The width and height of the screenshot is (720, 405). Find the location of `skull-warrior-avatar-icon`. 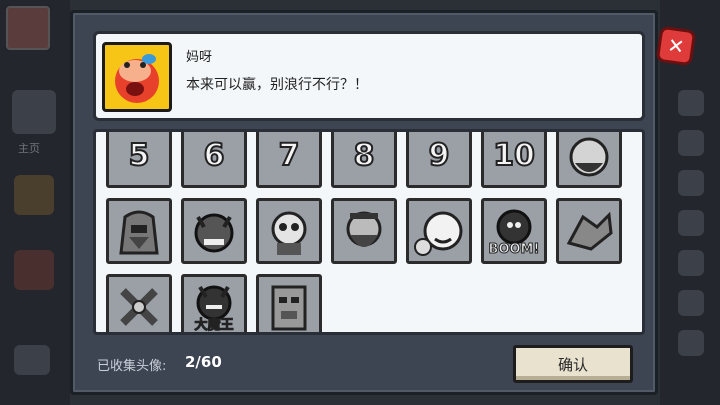

skull-warrior-avatar-icon is located at coordinates (289, 233).